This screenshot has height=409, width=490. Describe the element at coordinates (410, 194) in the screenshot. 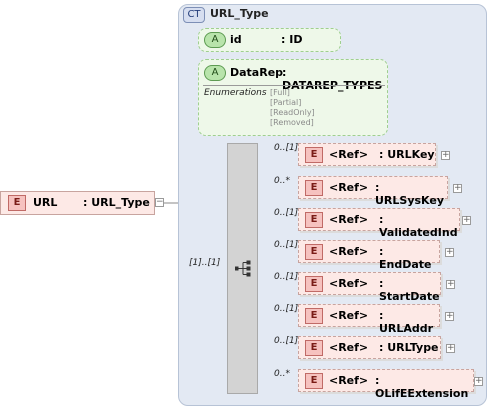

I see `element-type: : URLSysKey` at that location.